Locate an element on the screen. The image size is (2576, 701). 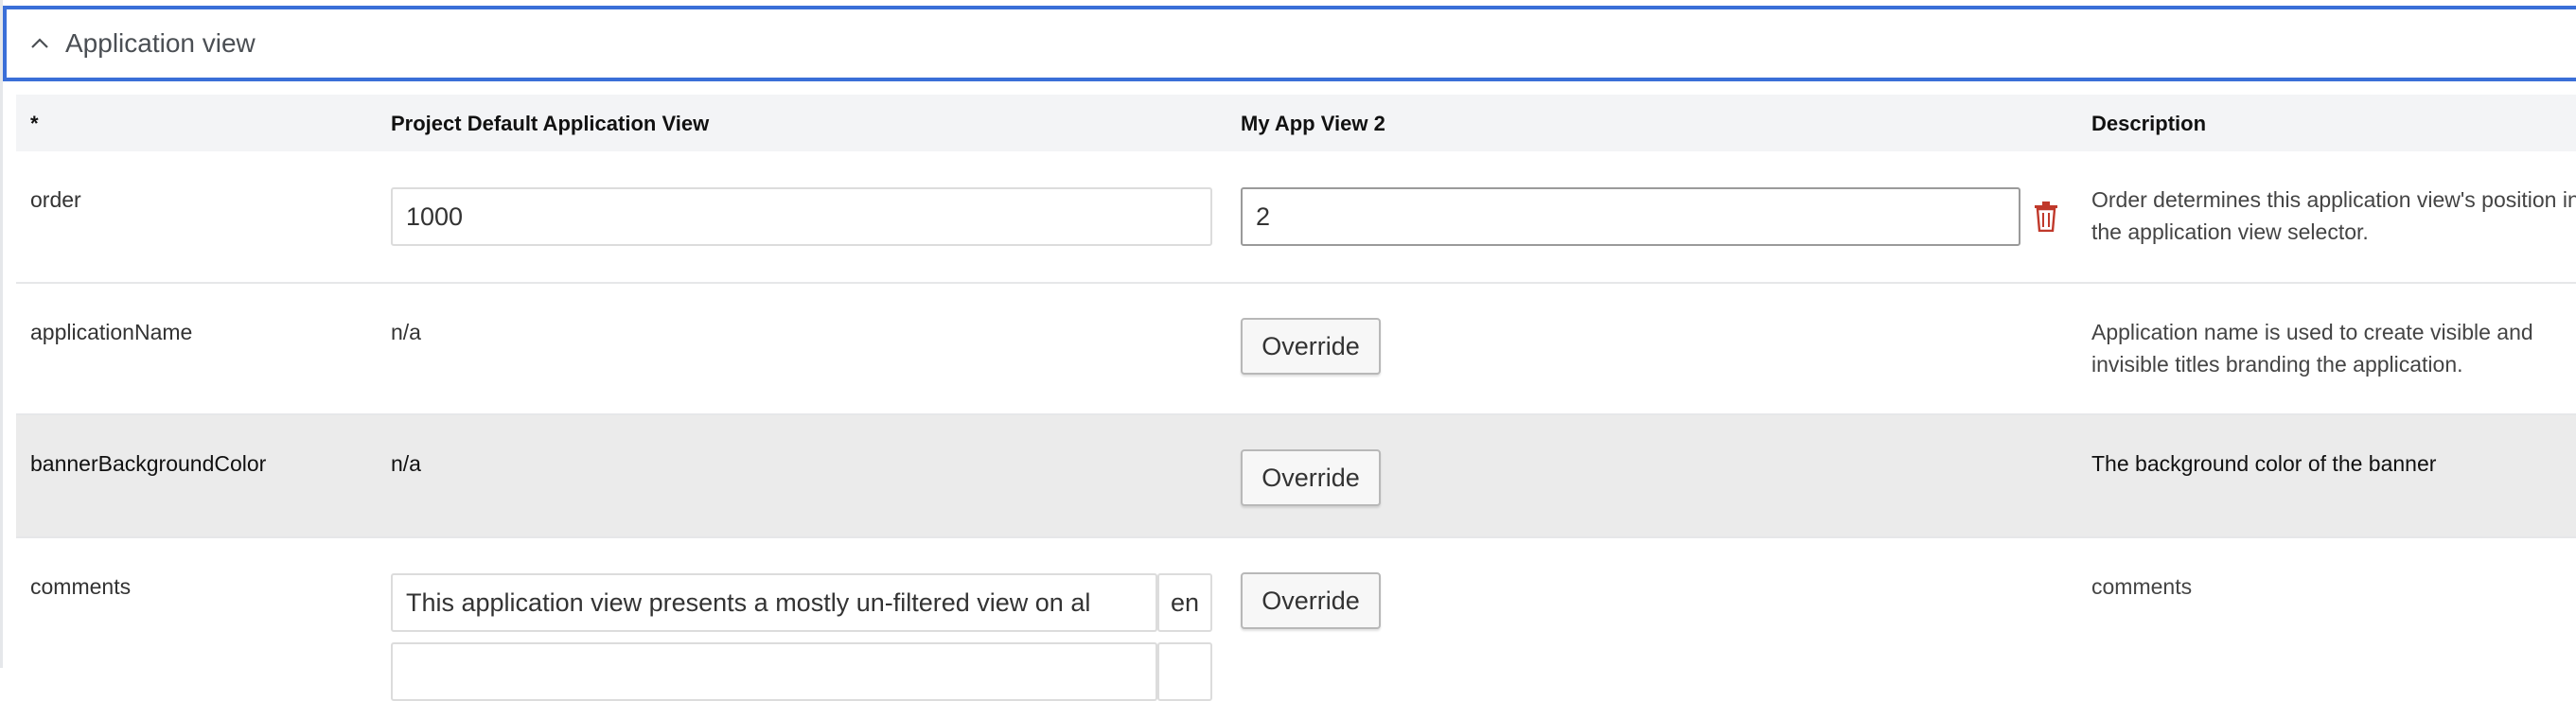
my-order-input: 2 is located at coordinates (1630, 216).